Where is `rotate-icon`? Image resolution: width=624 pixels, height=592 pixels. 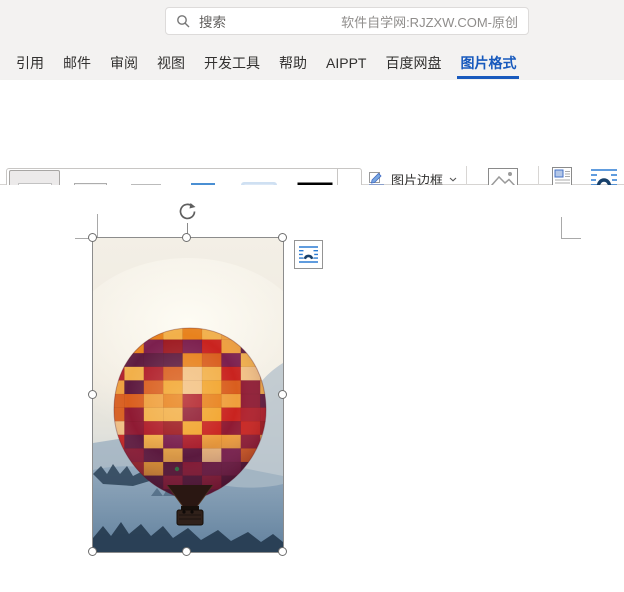 rotate-icon is located at coordinates (187, 211).